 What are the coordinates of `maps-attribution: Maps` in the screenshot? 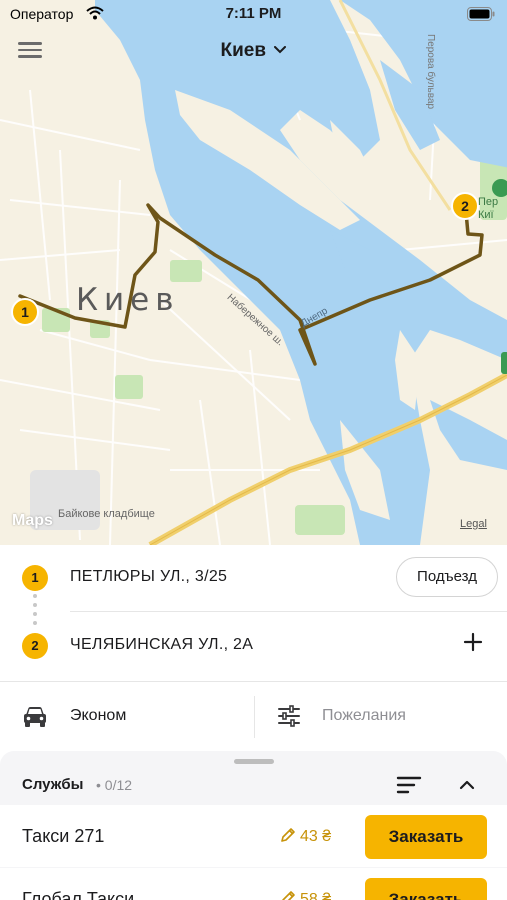 It's located at (32, 521).